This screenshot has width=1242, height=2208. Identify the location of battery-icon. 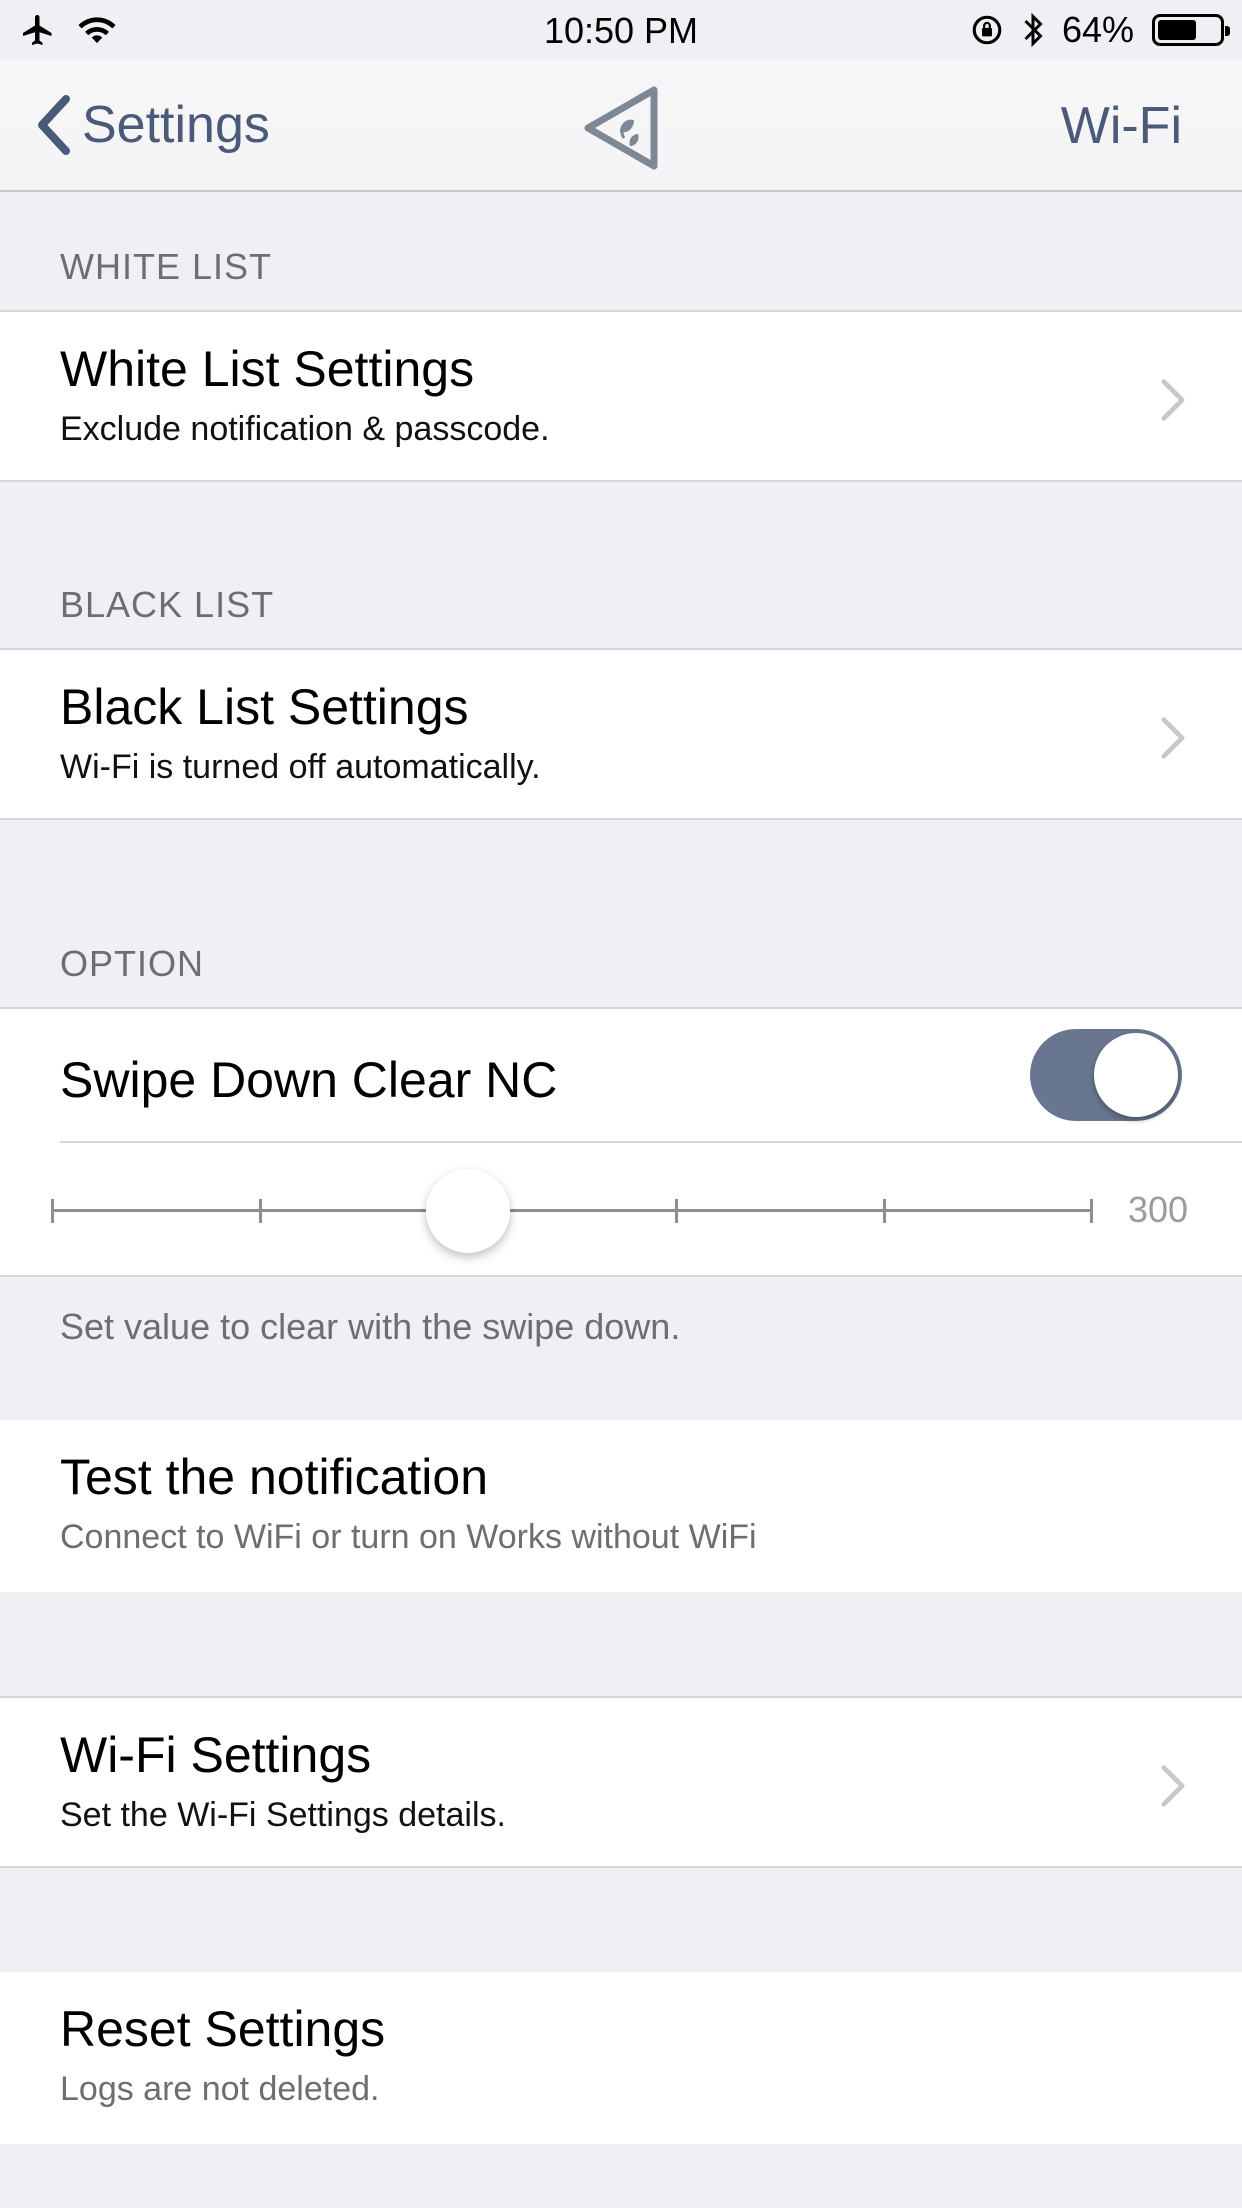
(1191, 30).